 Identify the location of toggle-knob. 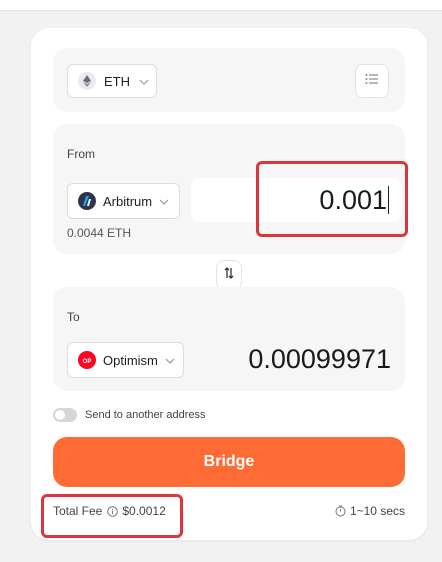
(60, 415).